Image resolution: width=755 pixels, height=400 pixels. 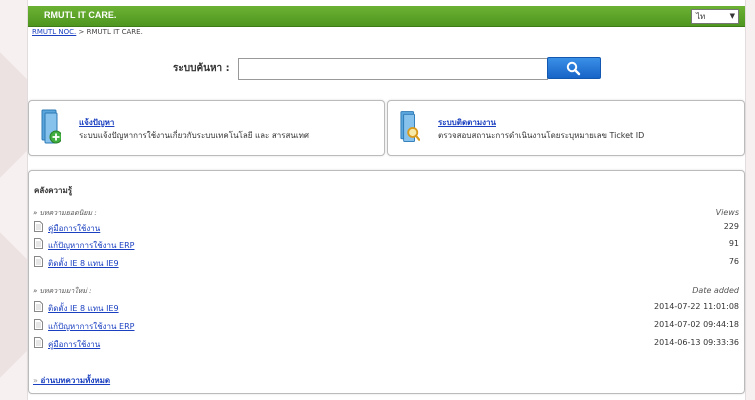 What do you see at coordinates (701, 16) in the screenshot?
I see `language-value: ไท` at bounding box center [701, 16].